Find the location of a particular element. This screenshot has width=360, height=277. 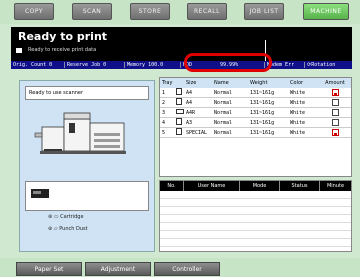

tab-recall: RECALL is located at coordinates (207, 11).